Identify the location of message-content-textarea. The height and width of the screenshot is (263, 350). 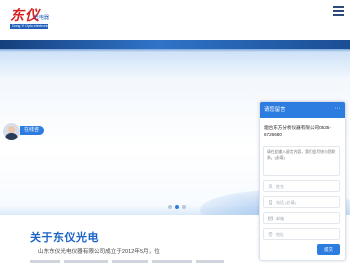
(301, 161).